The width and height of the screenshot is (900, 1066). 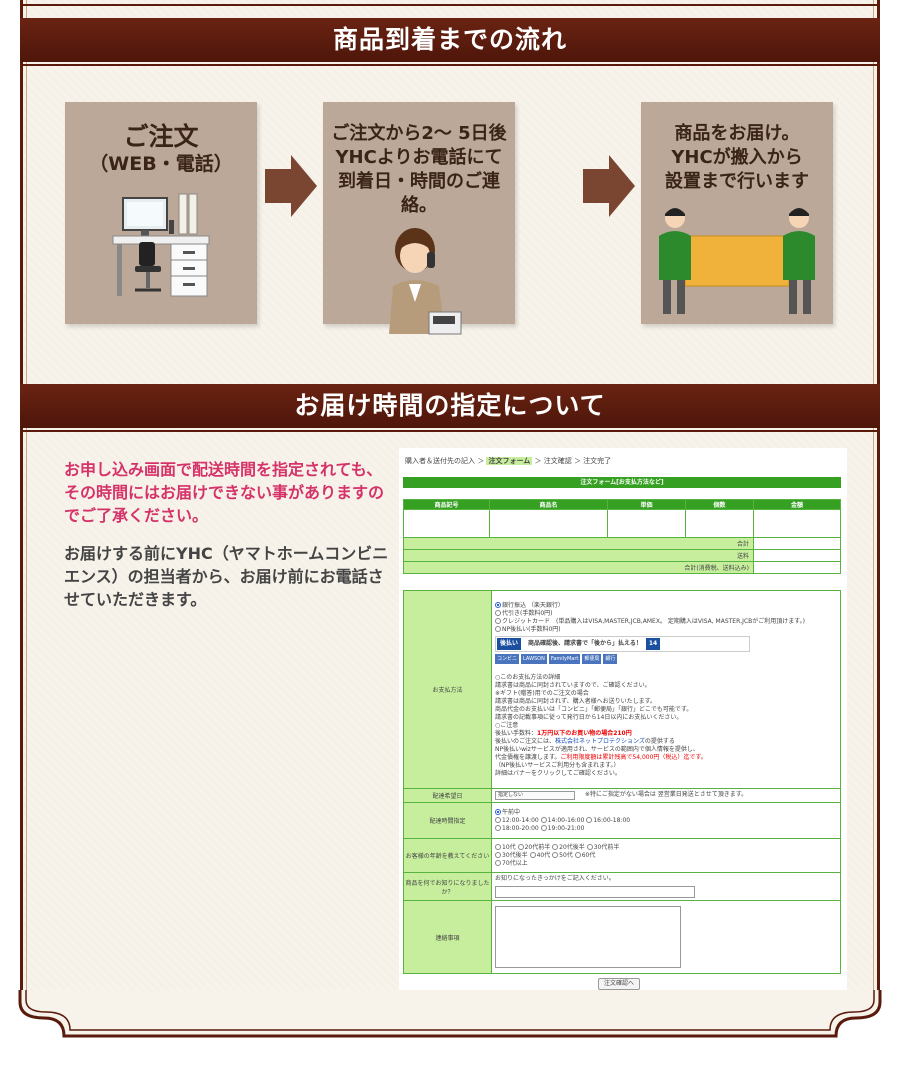 I want to click on payment-label: お支払方法, so click(x=447, y=689).